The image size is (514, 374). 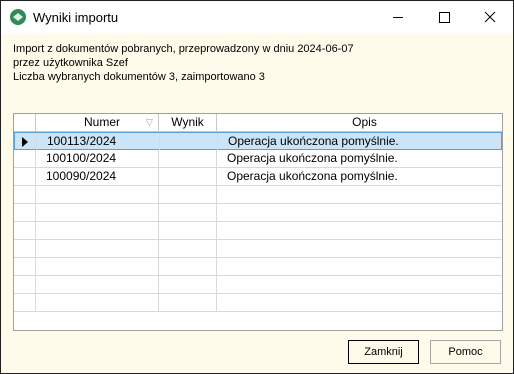 I want to click on minimize-button, so click(x=398, y=17).